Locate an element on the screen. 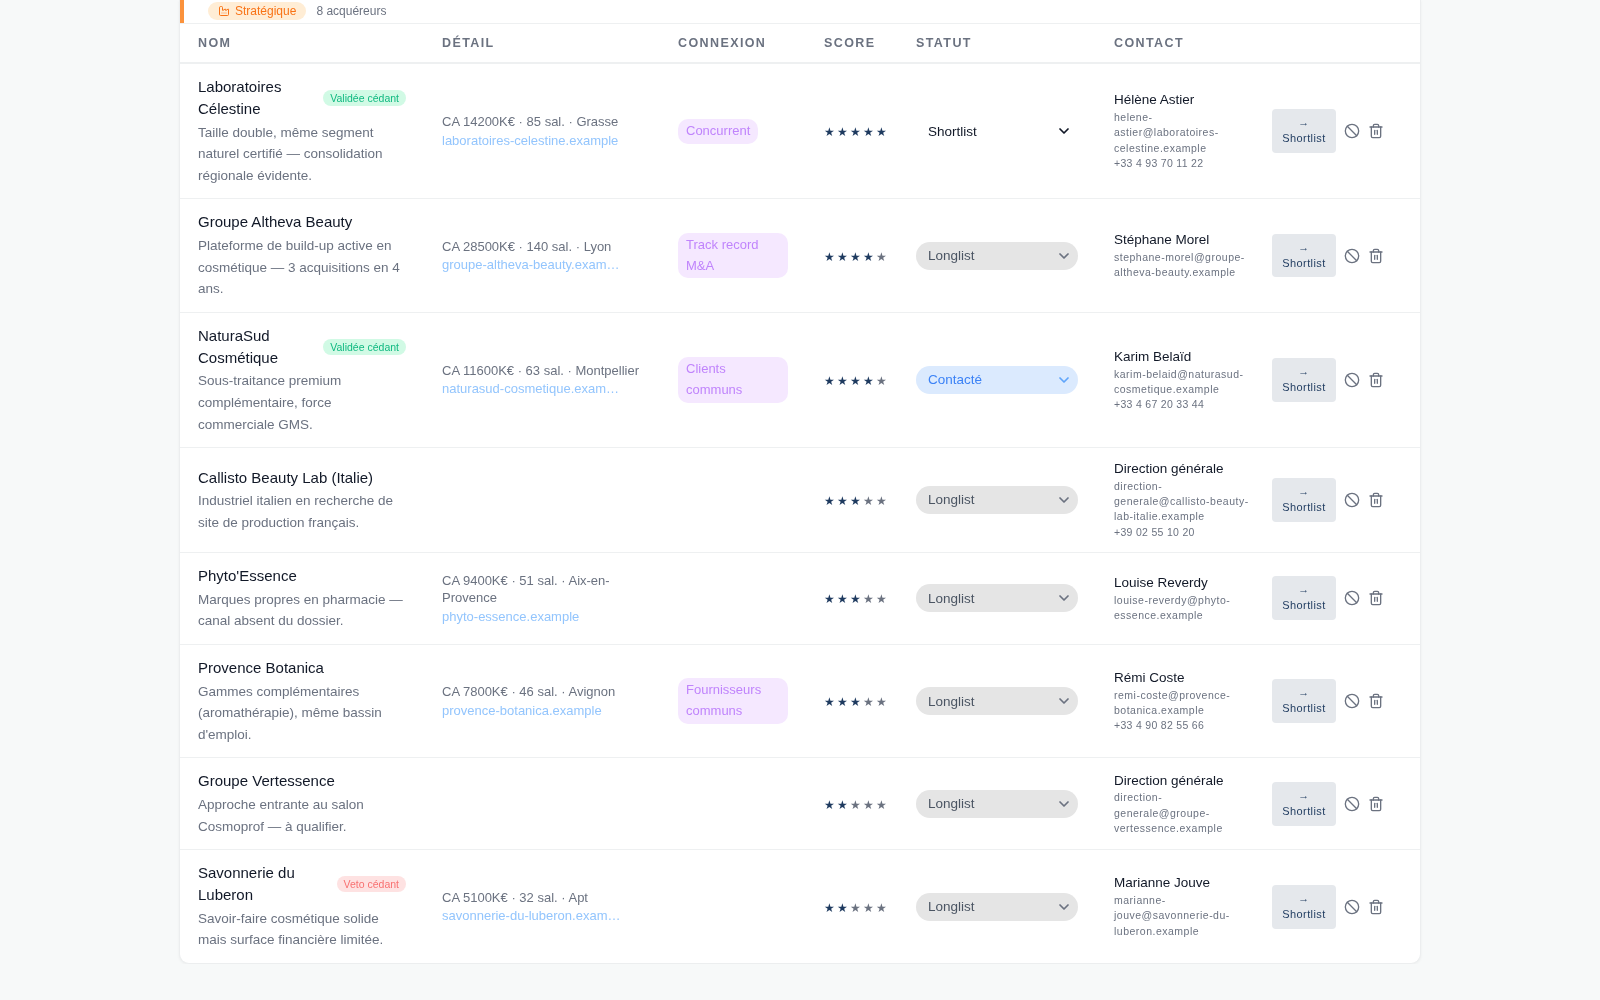 This screenshot has width=1600, height=1000. contact-name: Karim Belaïd is located at coordinates (1153, 356).